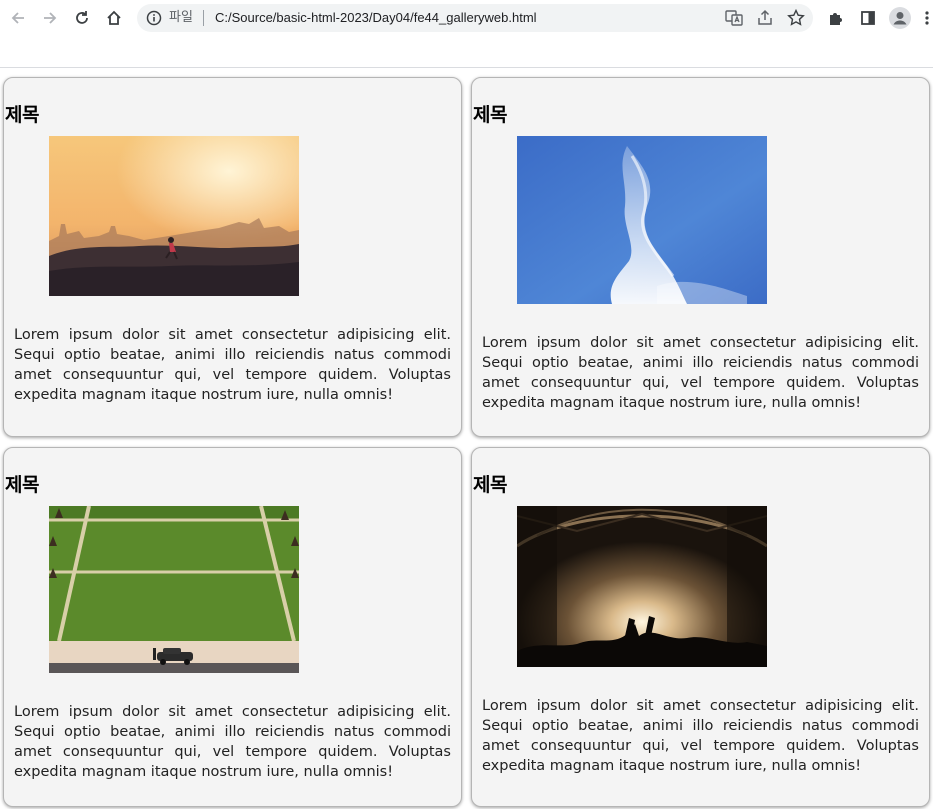 The image size is (933, 809). I want to click on info-icon, so click(154, 18).